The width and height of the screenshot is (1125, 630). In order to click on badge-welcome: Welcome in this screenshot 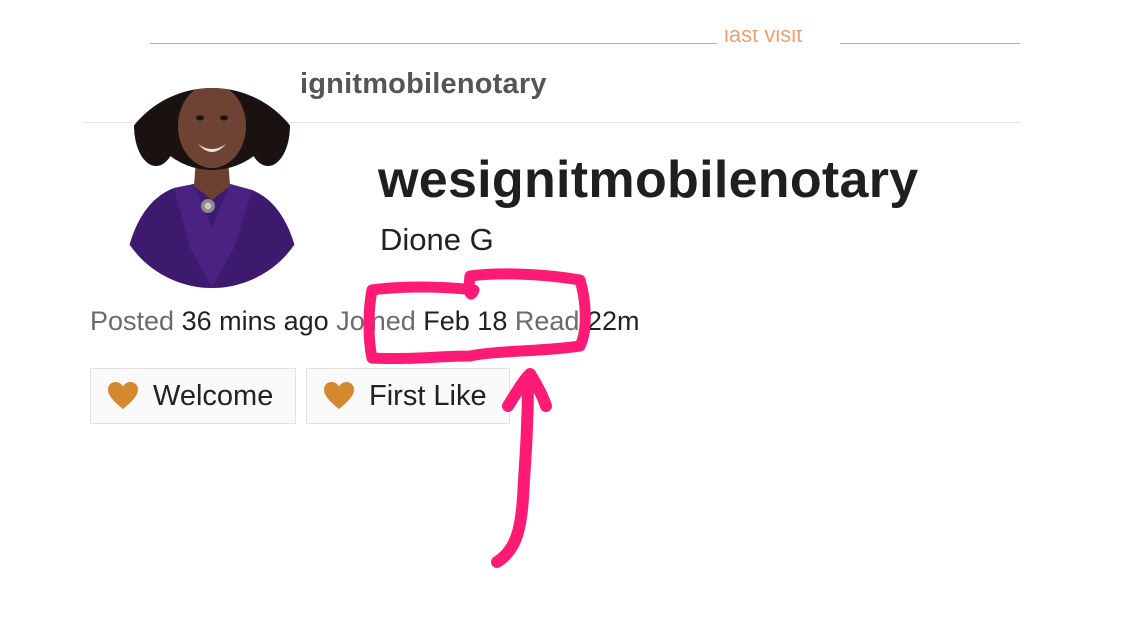, I will do `click(193, 396)`.